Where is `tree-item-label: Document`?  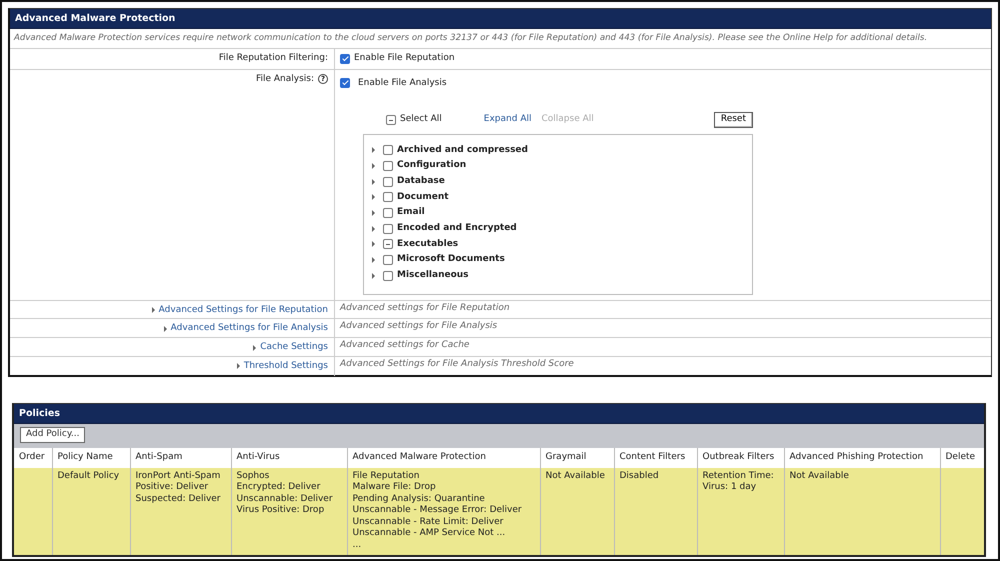
tree-item-label: Document is located at coordinates (423, 197).